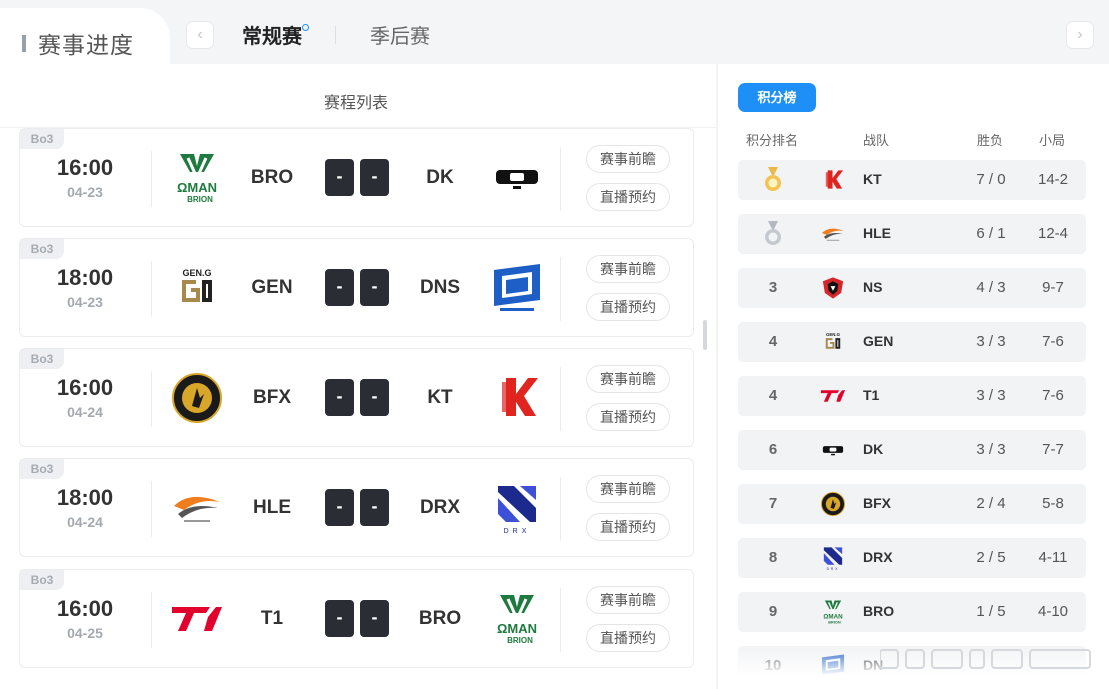 This screenshot has height=689, width=1109. Describe the element at coordinates (833, 450) in the screenshot. I see `dk-logo-icon` at that location.